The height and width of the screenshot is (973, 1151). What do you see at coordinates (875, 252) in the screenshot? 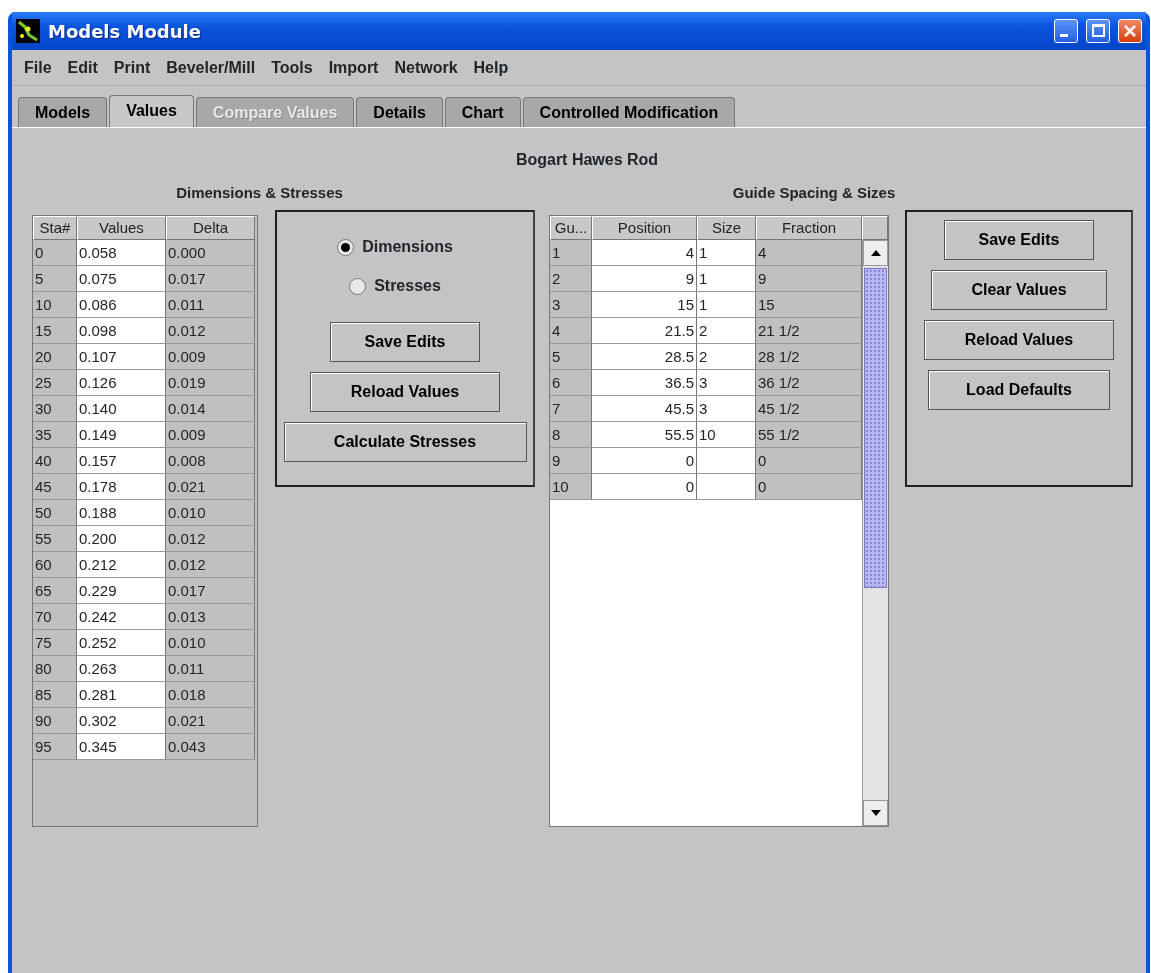
I see `scroll-up-icon` at bounding box center [875, 252].